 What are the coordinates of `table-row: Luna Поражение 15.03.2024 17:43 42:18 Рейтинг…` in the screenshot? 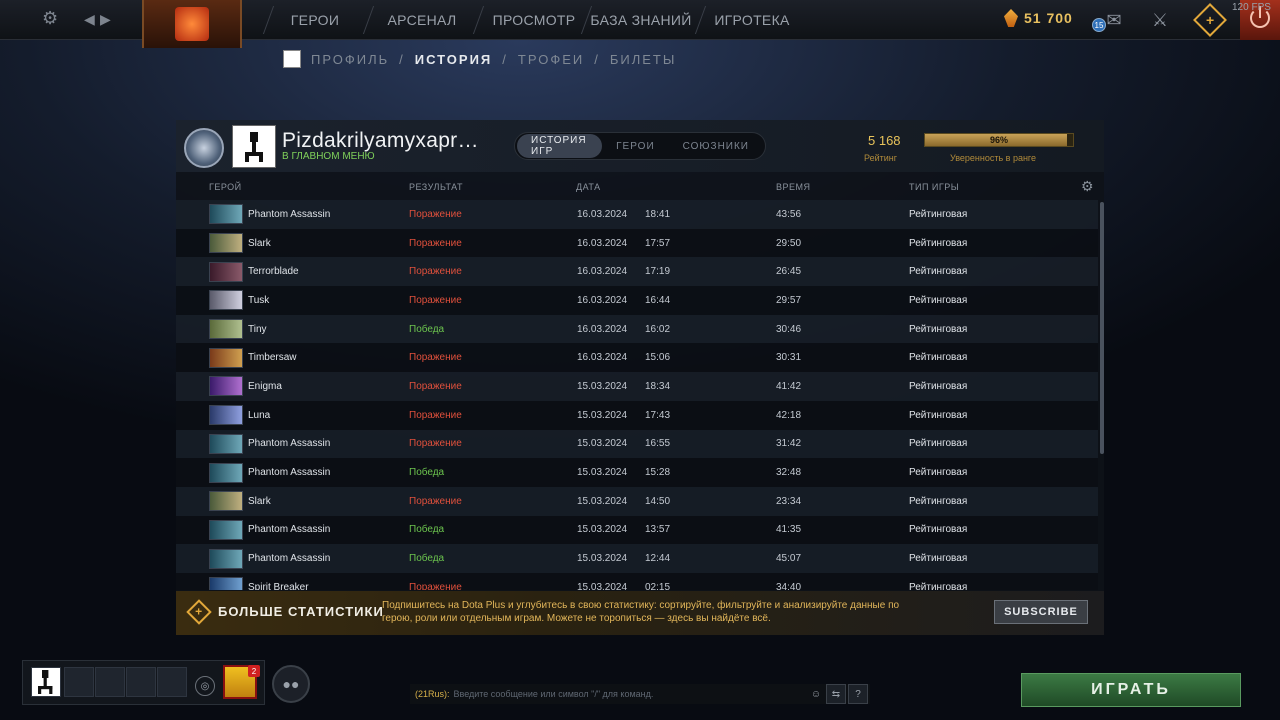 It's located at (637, 415).